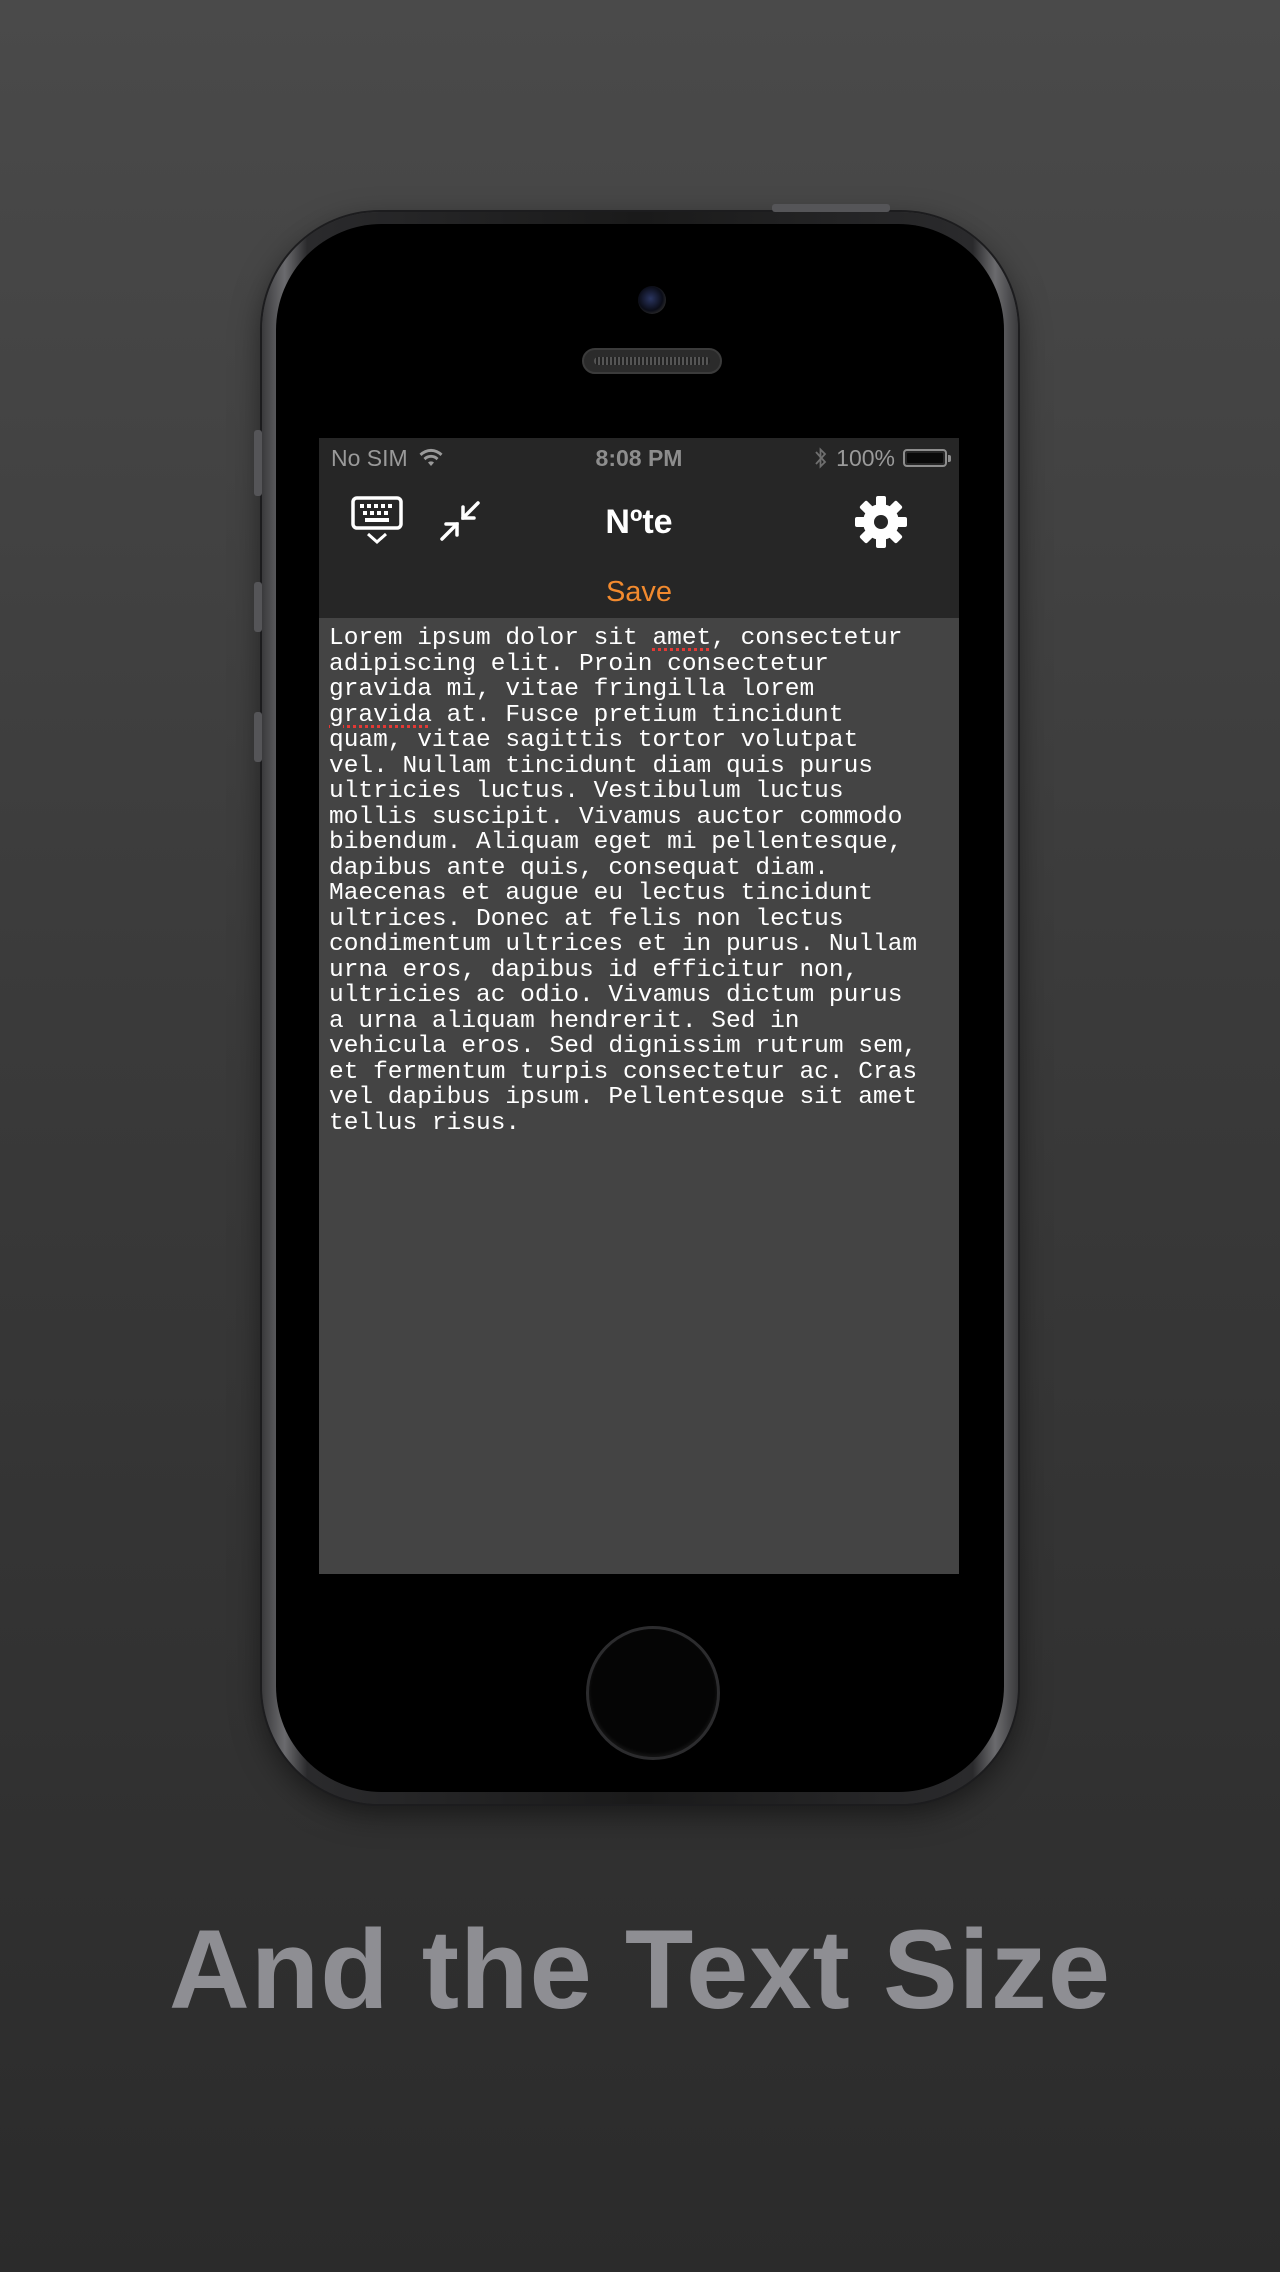  Describe the element at coordinates (831, 208) in the screenshot. I see `power-button` at that location.